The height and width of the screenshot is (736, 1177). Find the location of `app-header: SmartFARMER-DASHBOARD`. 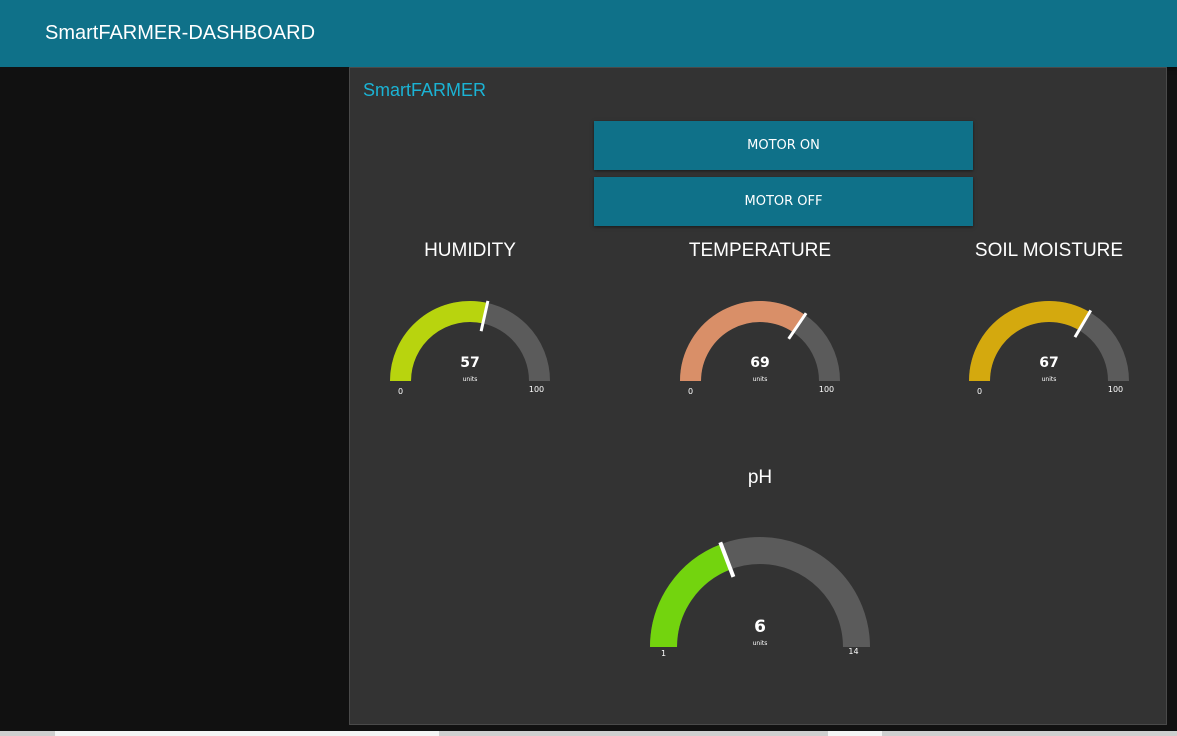

app-header: SmartFARMER-DASHBOARD is located at coordinates (588, 33).